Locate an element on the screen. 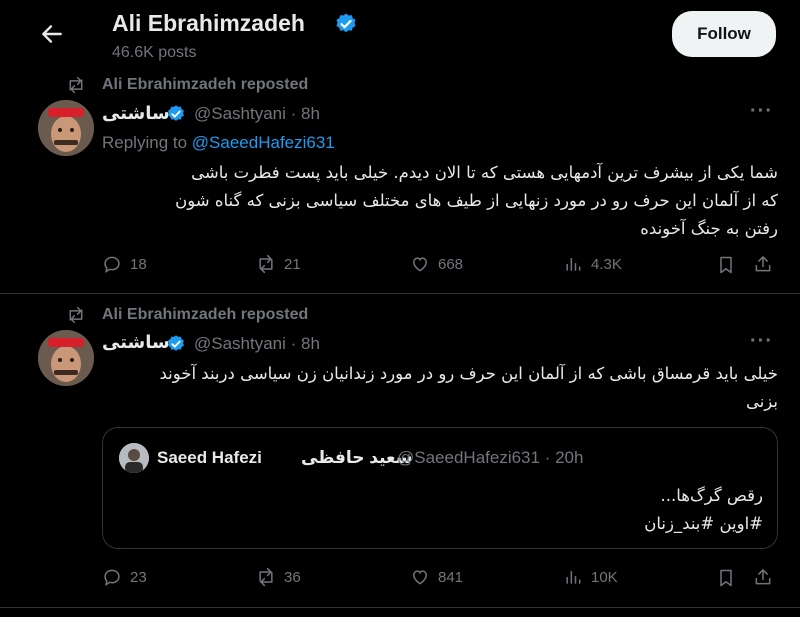 The height and width of the screenshot is (617, 800). replying-mention: @SaeedHafezi631 is located at coordinates (263, 142).